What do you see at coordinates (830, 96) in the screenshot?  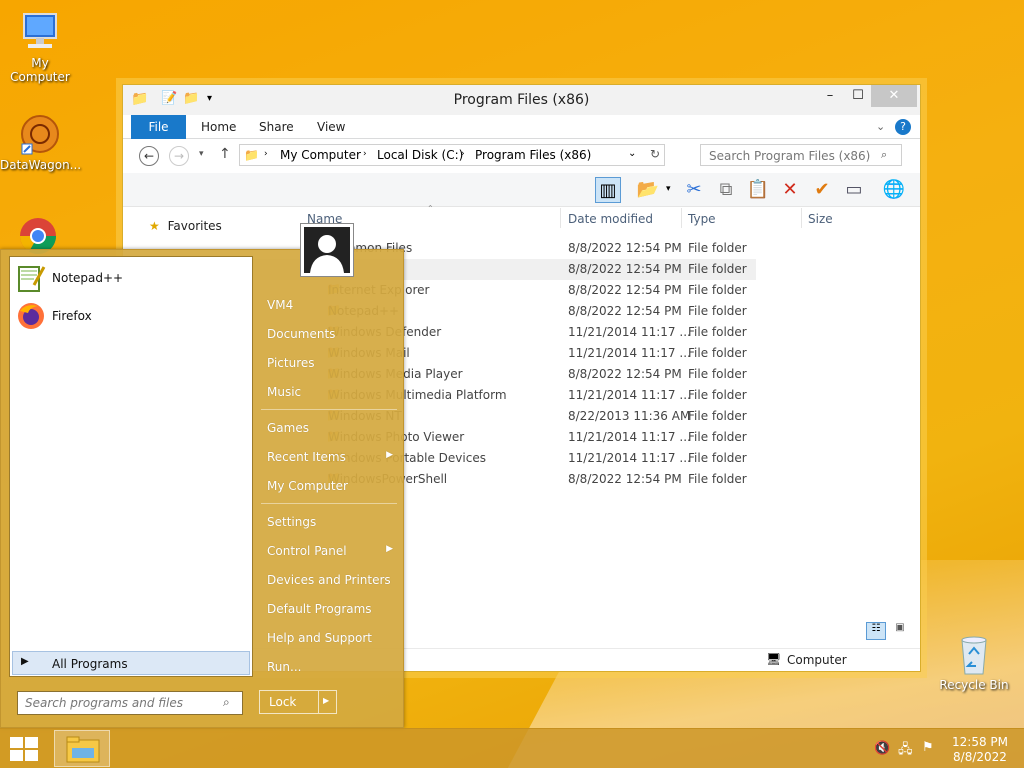 I see `minimize-button: –` at bounding box center [830, 96].